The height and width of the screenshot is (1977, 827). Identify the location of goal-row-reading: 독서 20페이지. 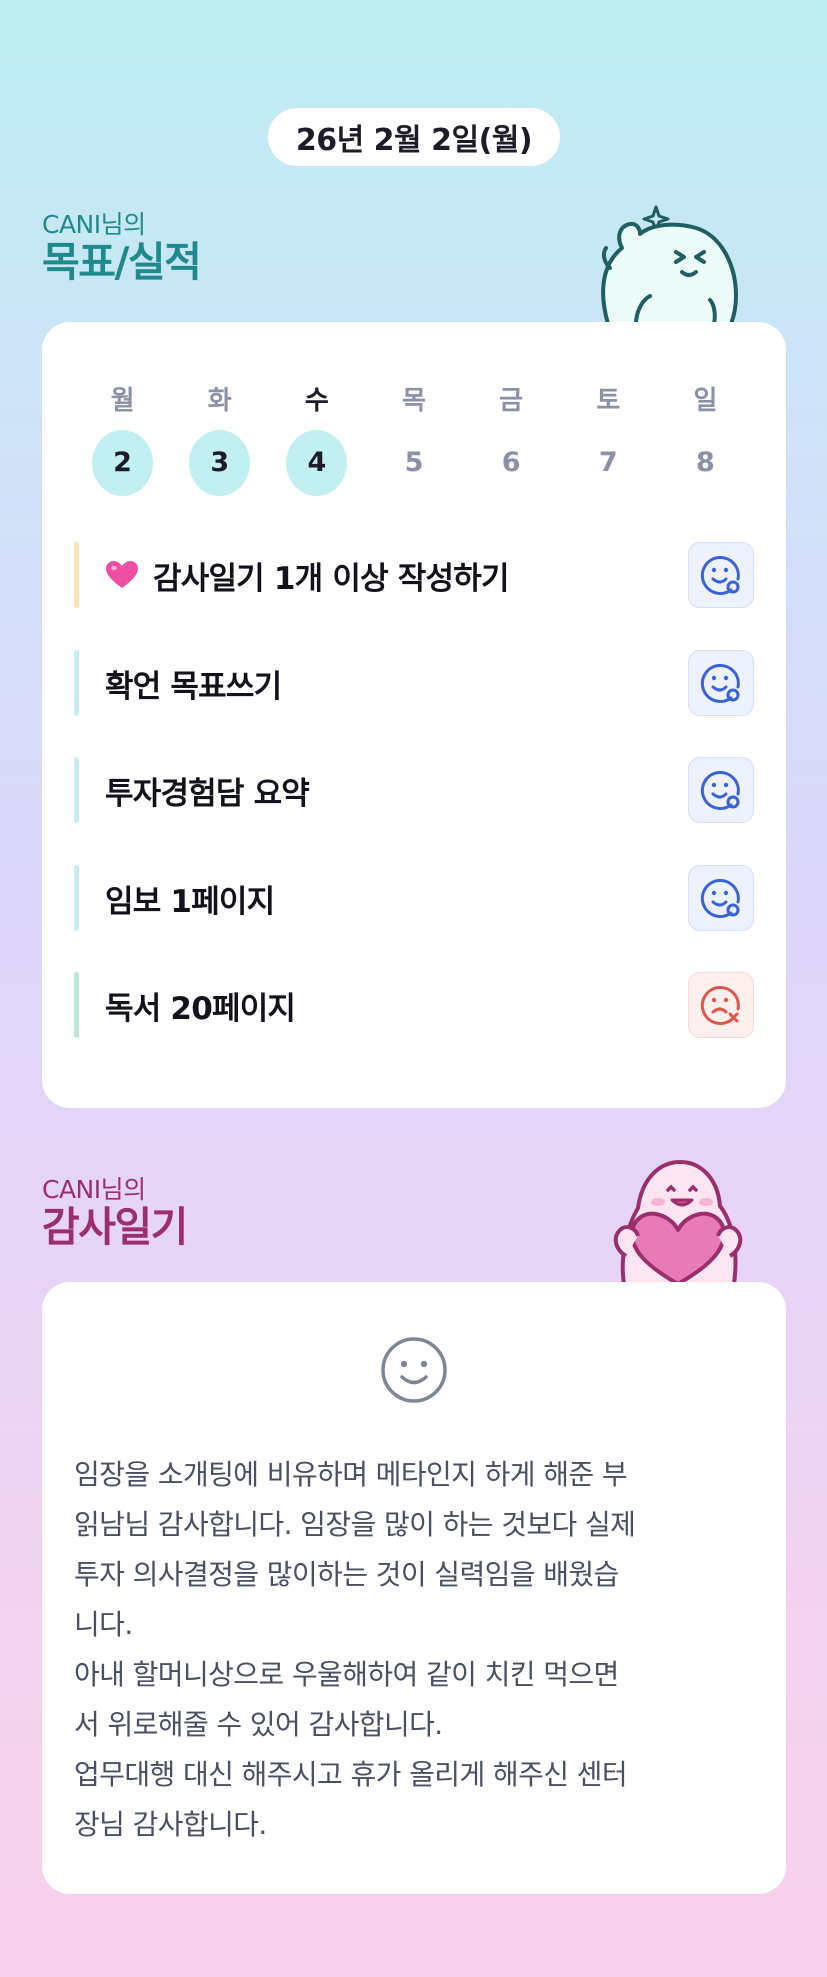
(414, 1005).